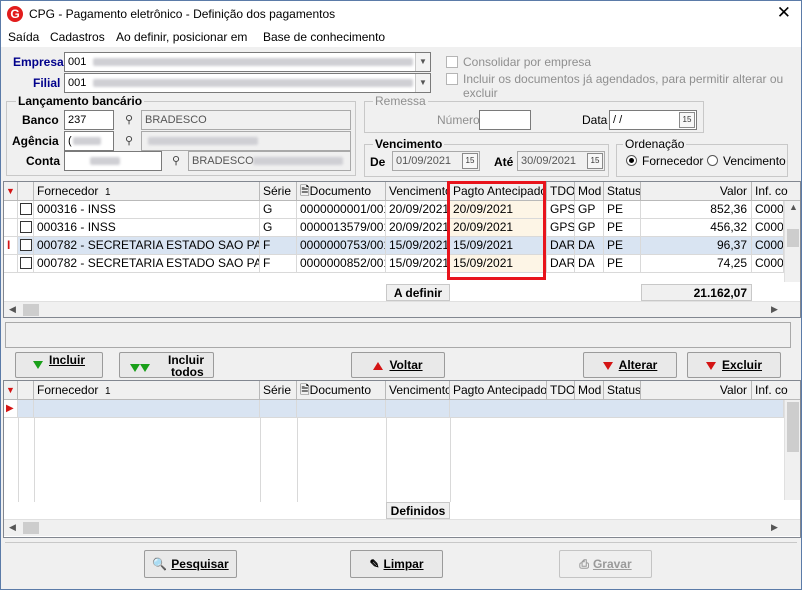  Describe the element at coordinates (498, 390) in the screenshot. I see `col-pagto-antecipado: Pagto Antecipado` at that location.